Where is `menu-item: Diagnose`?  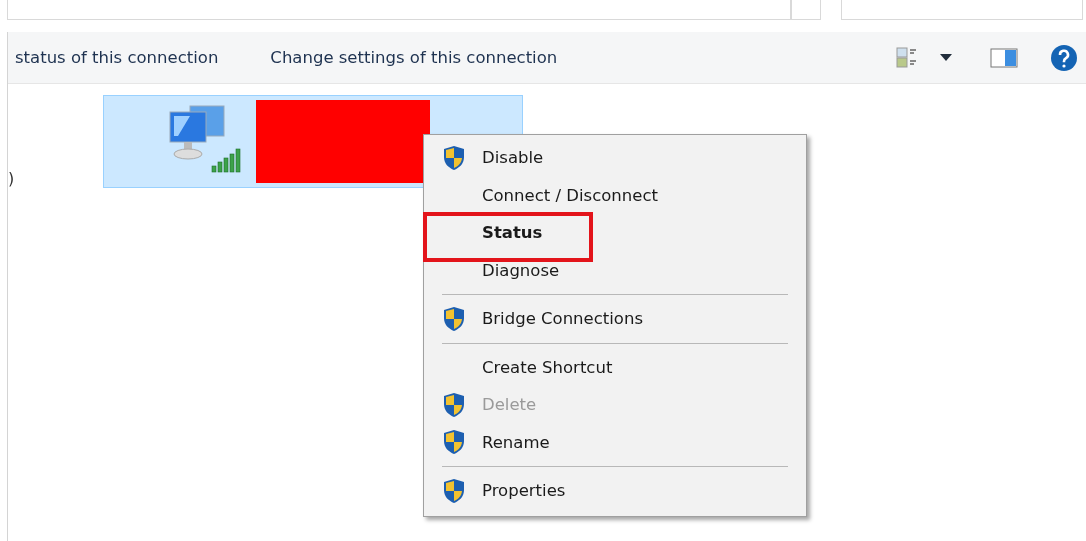 menu-item: Diagnose is located at coordinates (521, 270).